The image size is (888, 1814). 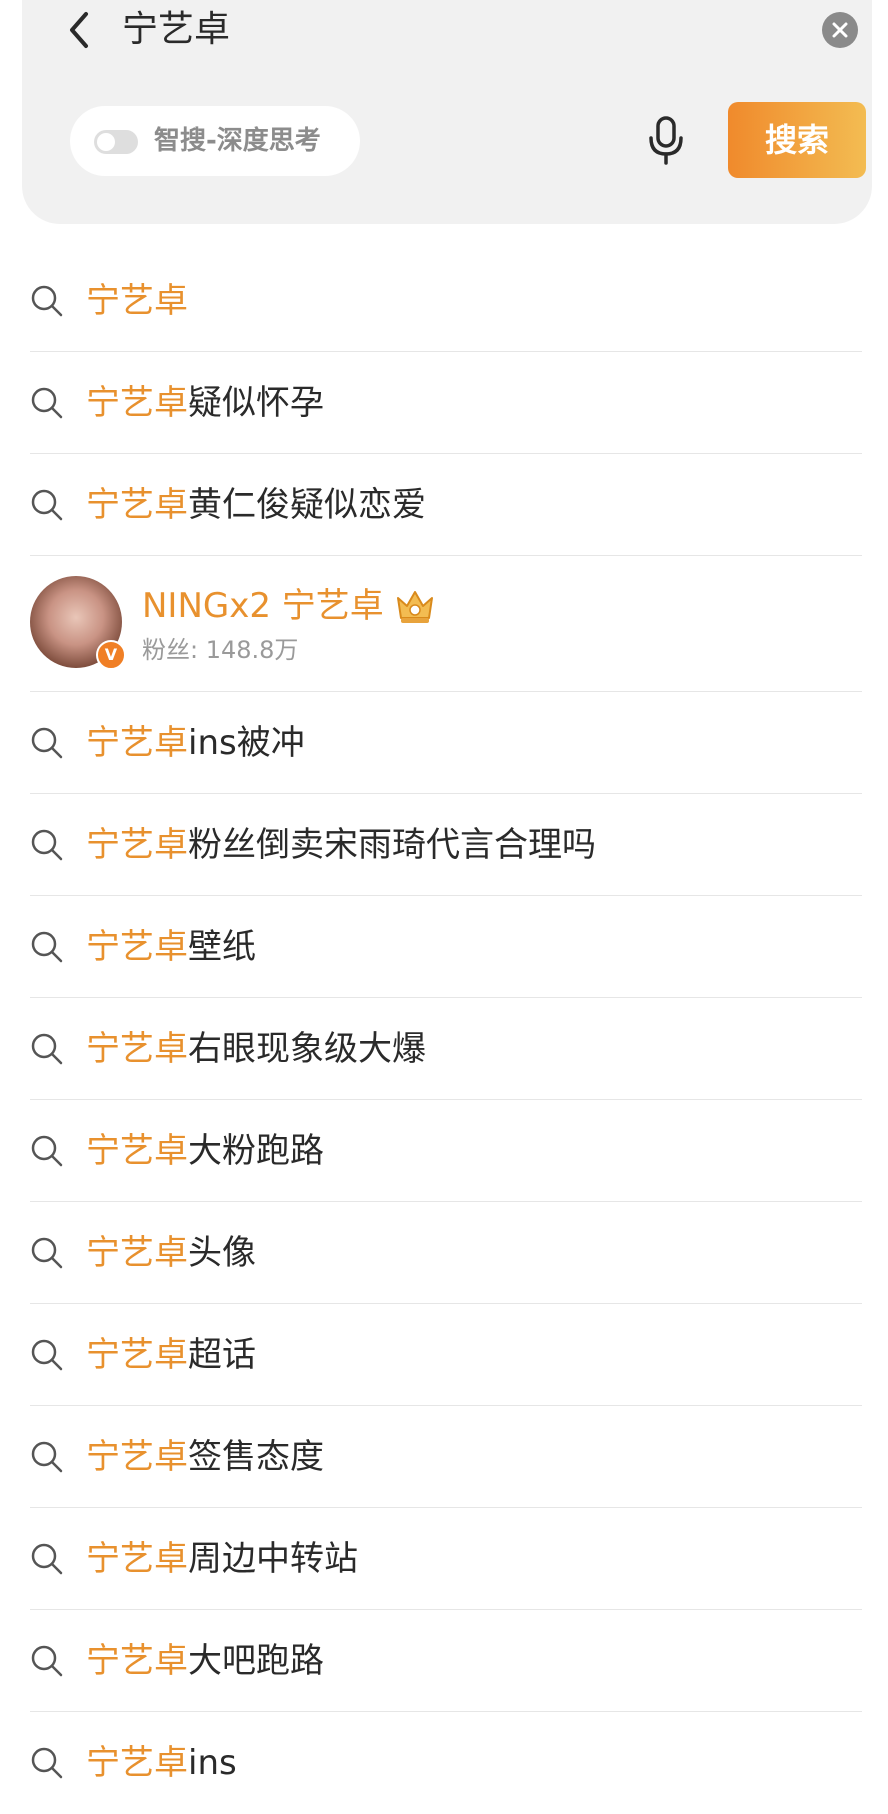 I want to click on user-name: NINGx2 宁艺卓, so click(x=263, y=606).